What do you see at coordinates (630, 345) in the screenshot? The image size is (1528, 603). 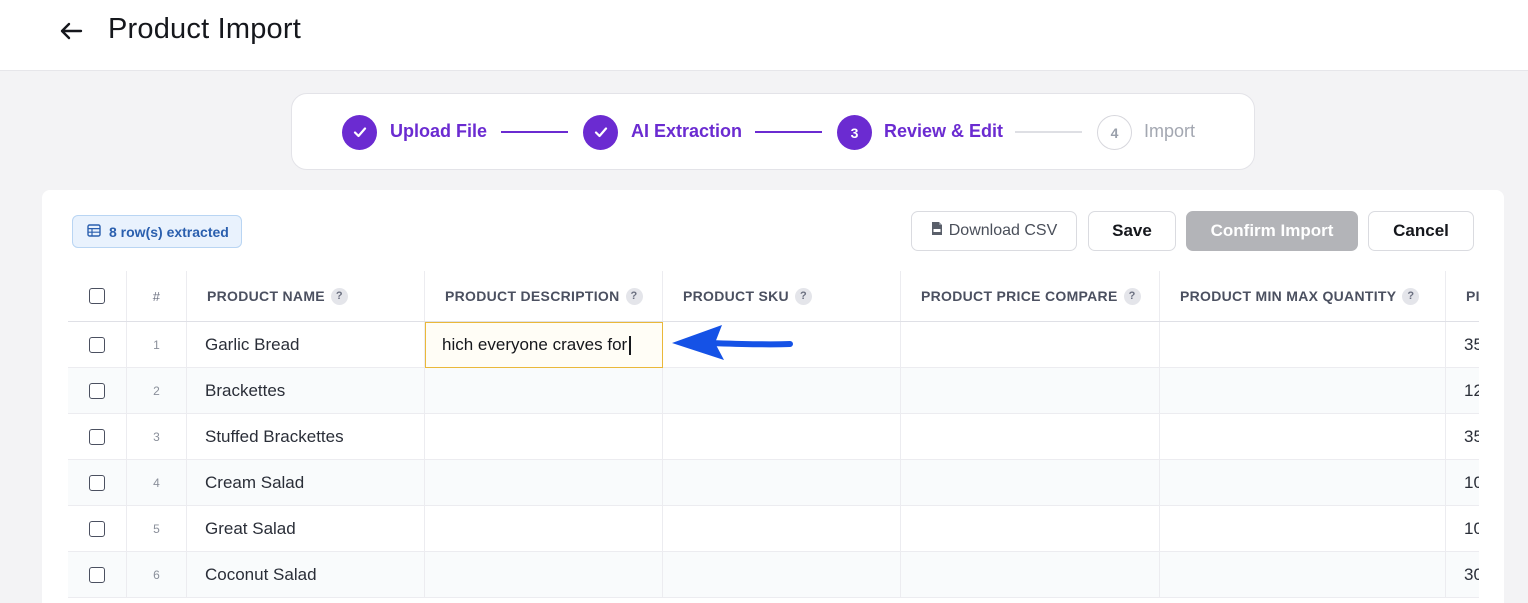 I see `text-caret` at bounding box center [630, 345].